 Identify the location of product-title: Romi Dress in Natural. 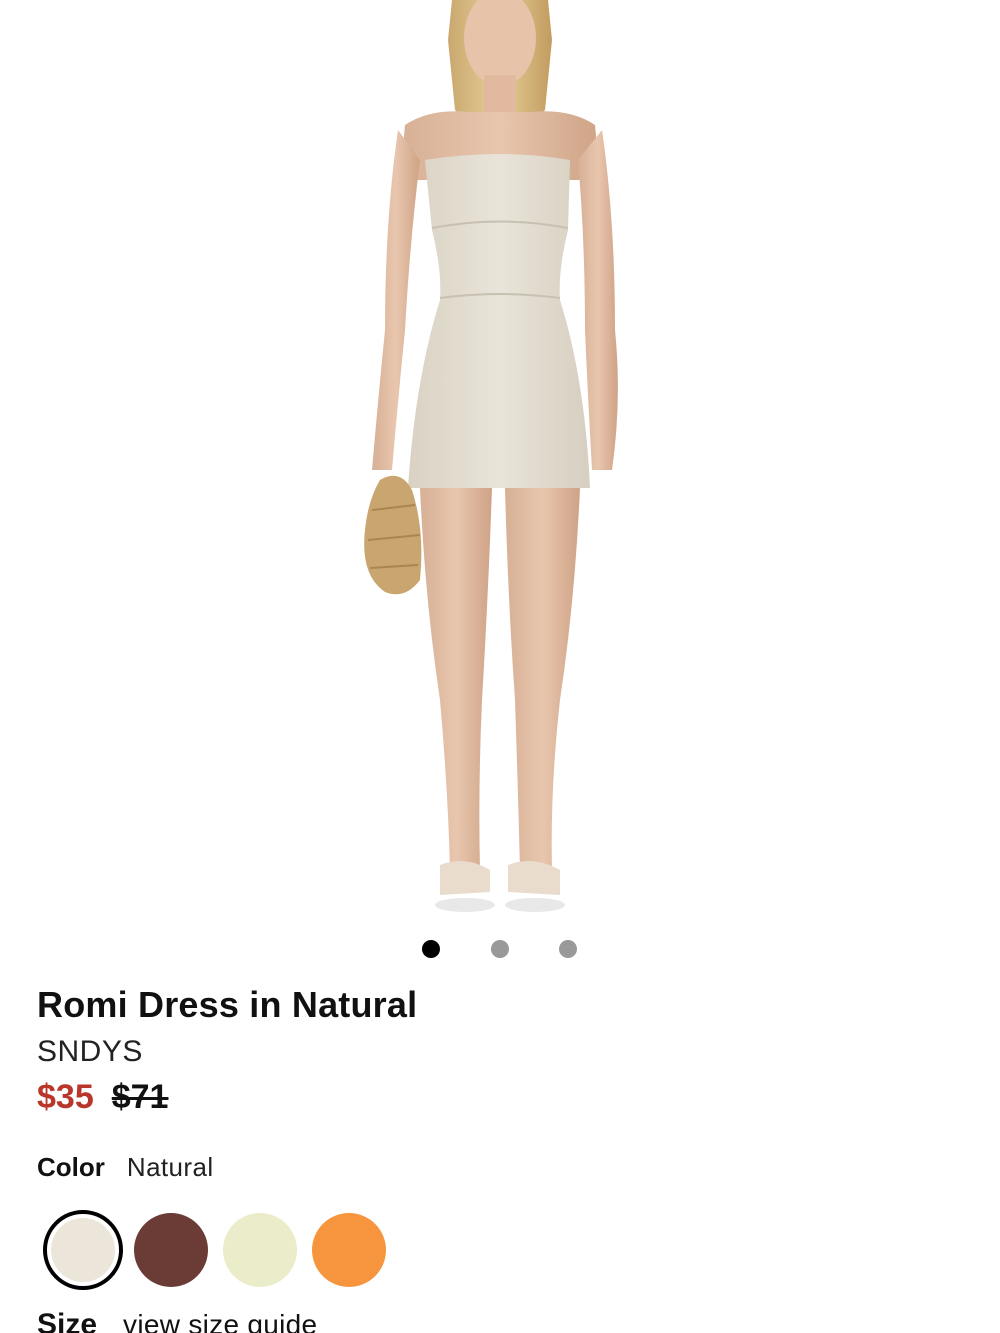
(227, 1004).